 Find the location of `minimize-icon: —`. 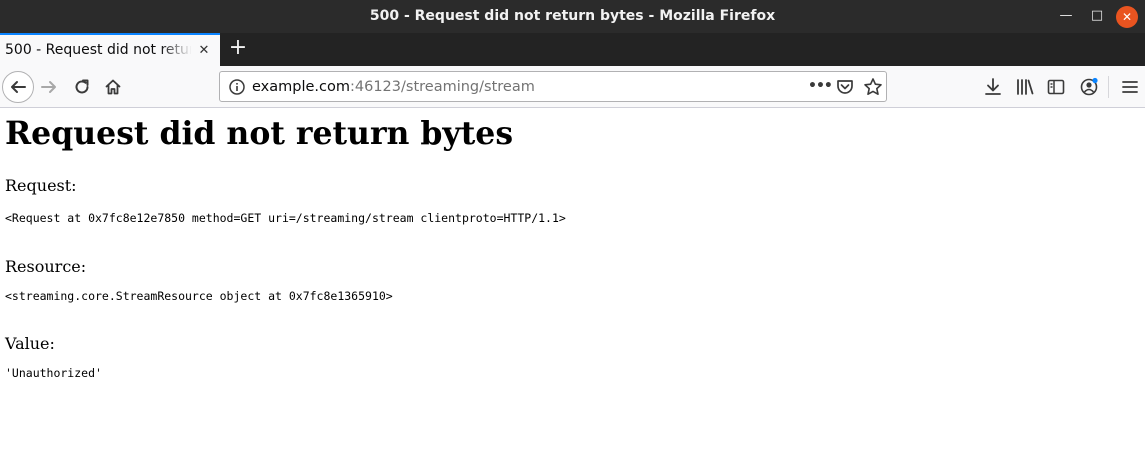

minimize-icon: — is located at coordinates (1066, 16).